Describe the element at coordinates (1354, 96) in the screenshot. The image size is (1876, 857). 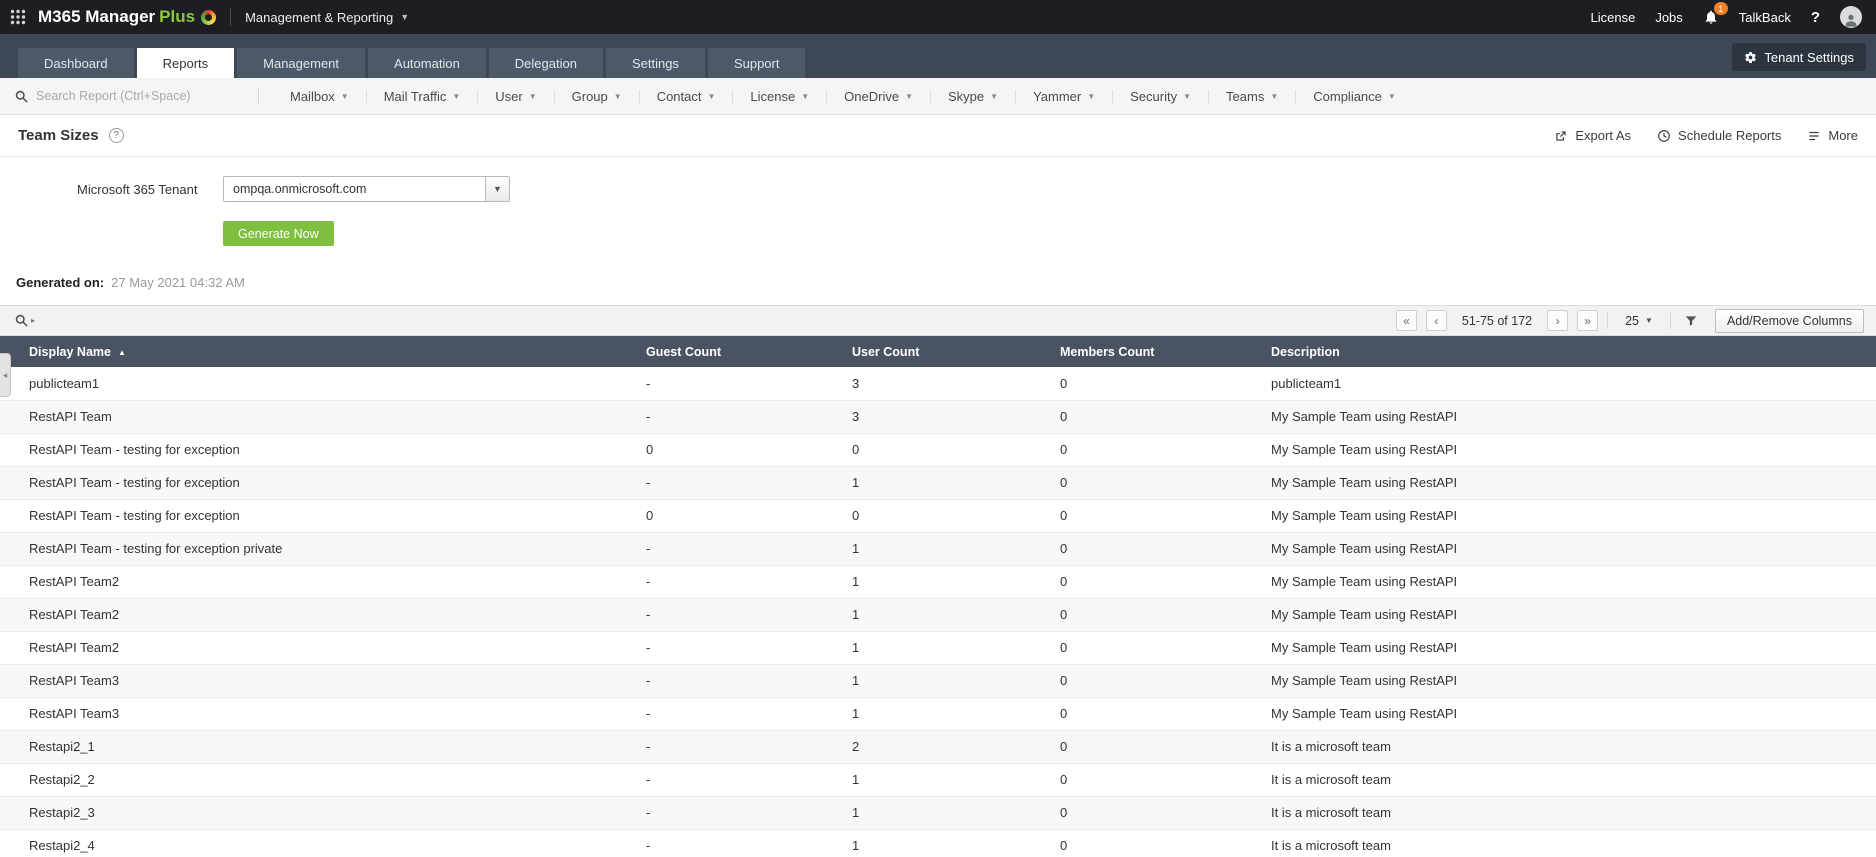
I see `menu-item-compliance: Compliance ▼` at that location.